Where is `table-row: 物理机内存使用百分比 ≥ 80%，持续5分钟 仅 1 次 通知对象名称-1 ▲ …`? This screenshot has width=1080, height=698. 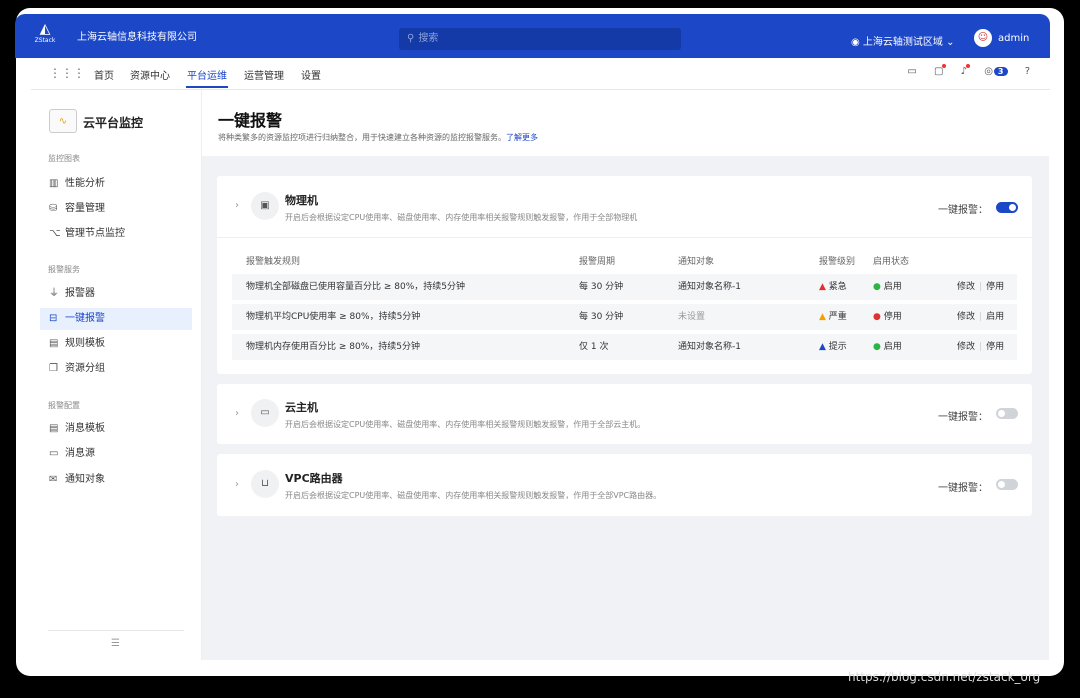 table-row: 物理机内存使用百分比 ≥ 80%，持续5分钟 仅 1 次 通知对象名称-1 ▲ … is located at coordinates (624, 347).